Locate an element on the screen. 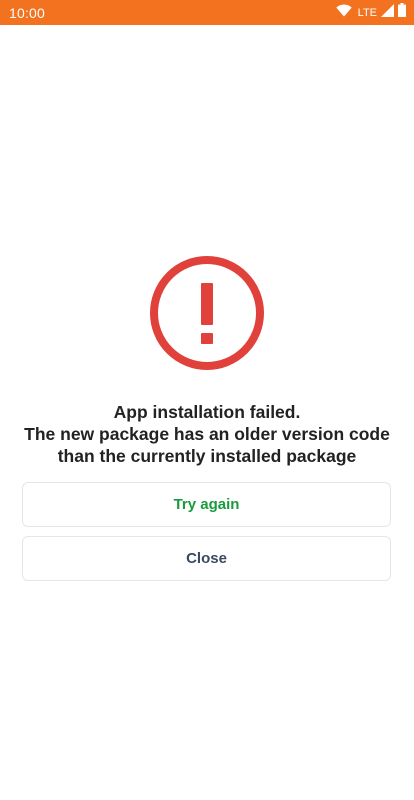 The width and height of the screenshot is (414, 800). wifi-icon is located at coordinates (343, 12).